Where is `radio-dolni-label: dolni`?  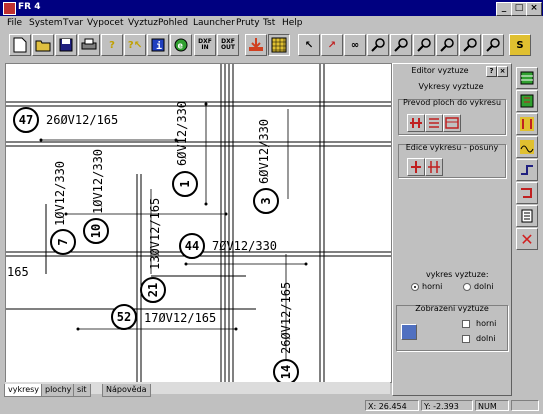 radio-dolni-label: dolni is located at coordinates (484, 286).